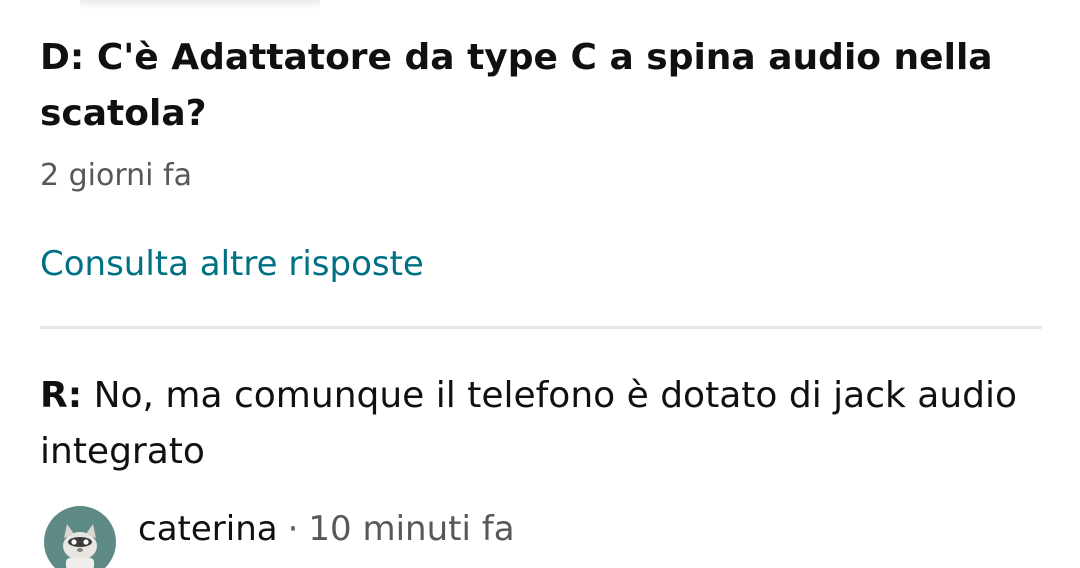 The height and width of the screenshot is (568, 1080). Describe the element at coordinates (62, 57) in the screenshot. I see `question-prefix: D:` at that location.